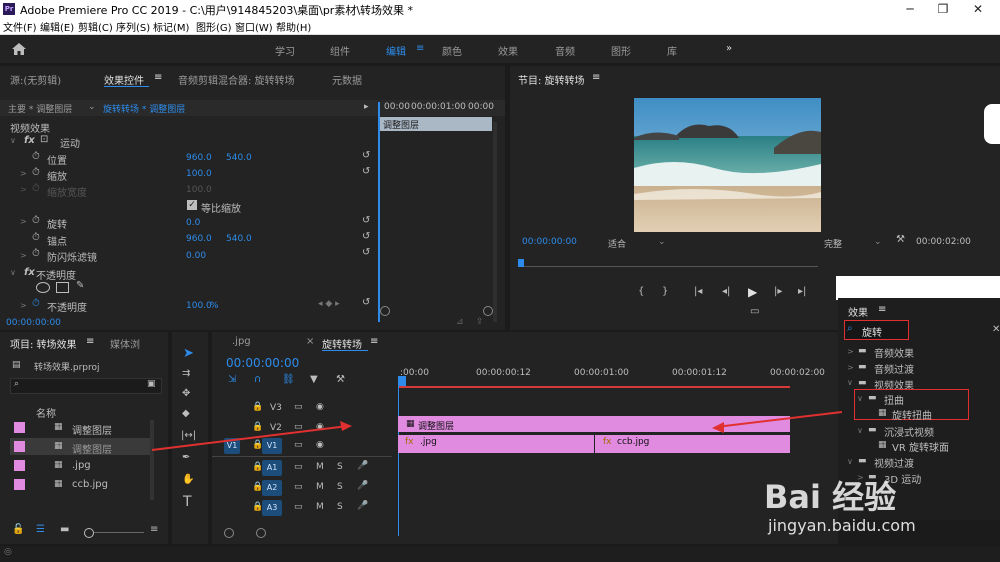 The image size is (1000, 562). What do you see at coordinates (842, 525) in the screenshot?
I see `watermark-url: jingyan.baidu.com` at bounding box center [842, 525].